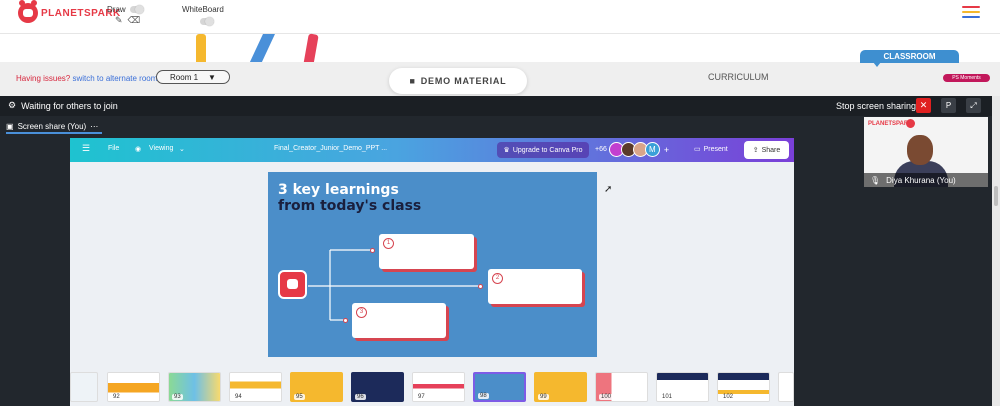 This screenshot has width=1000, height=406. I want to click on participant-name-bar: 🎙 Diya Khurana (You), so click(926, 180).